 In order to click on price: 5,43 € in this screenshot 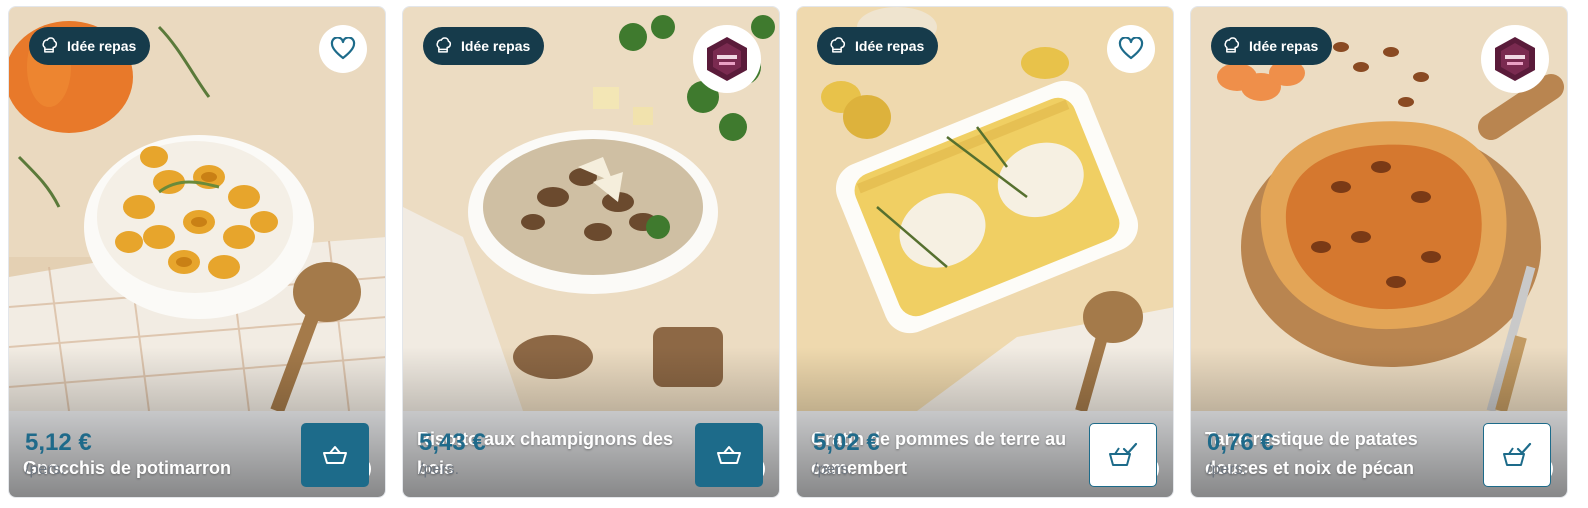, I will do `click(452, 442)`.